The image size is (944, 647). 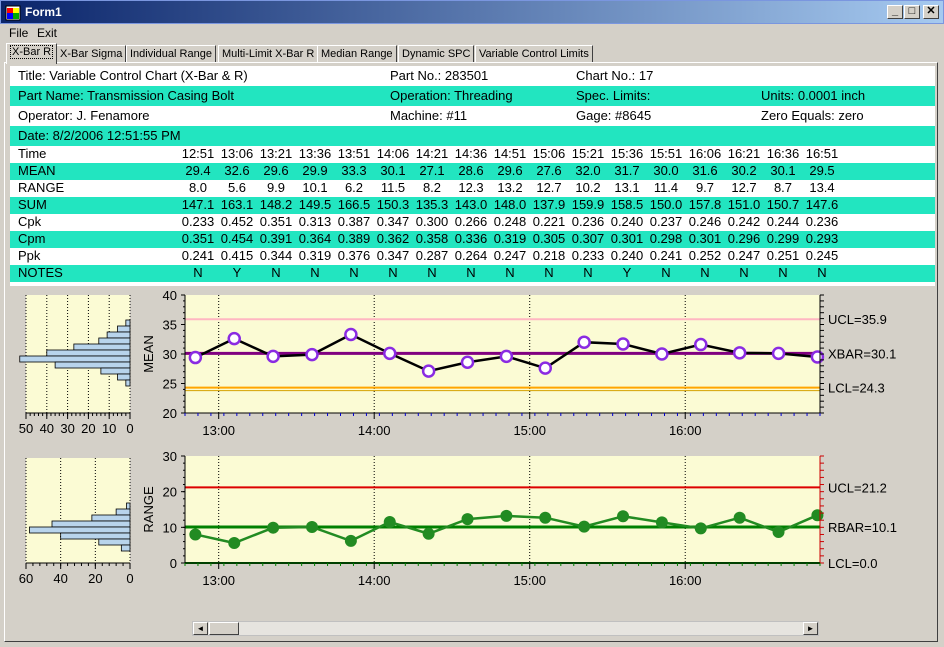 What do you see at coordinates (862, 527) in the screenshot?
I see `center-label: RBAR=10.1` at bounding box center [862, 527].